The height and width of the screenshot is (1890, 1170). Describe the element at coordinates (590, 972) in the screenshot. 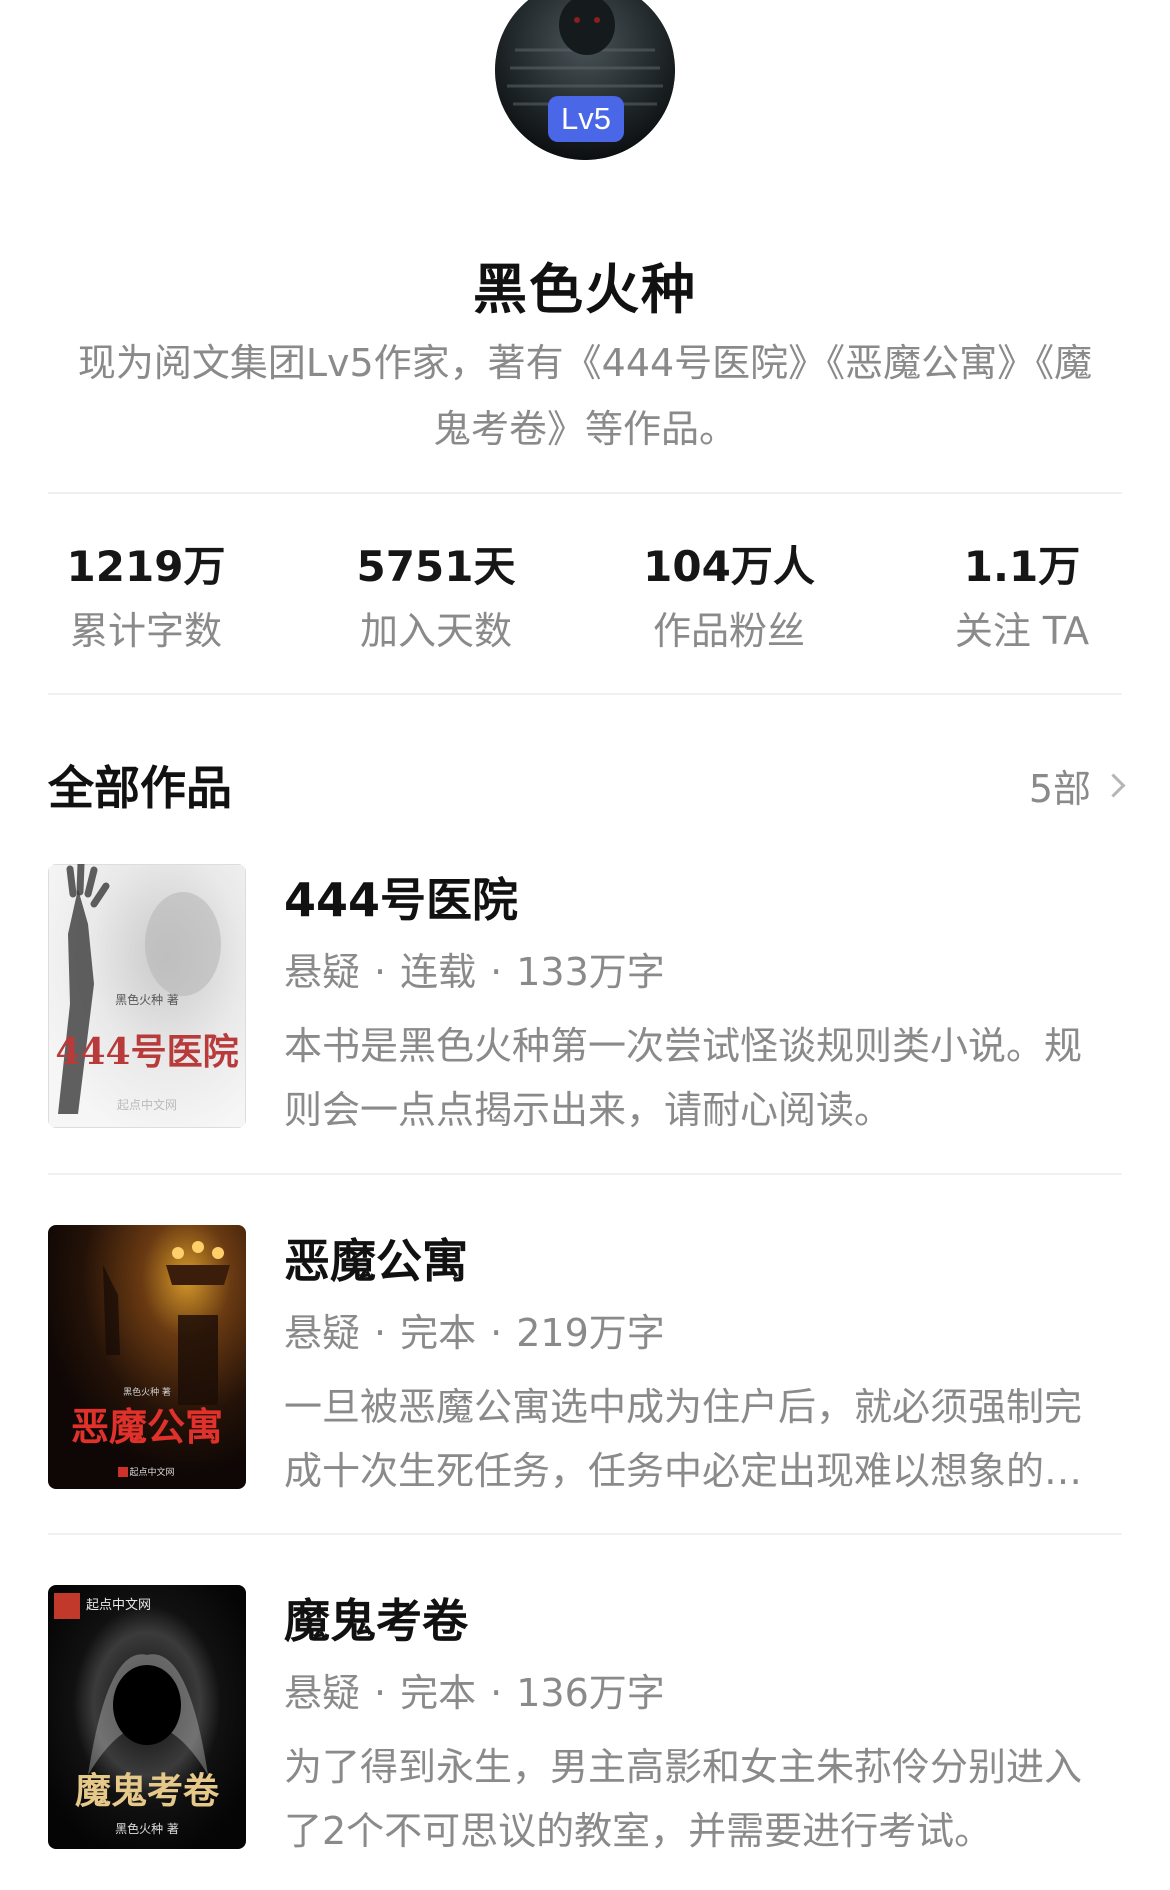

I see `work-word-count: 133万字` at that location.